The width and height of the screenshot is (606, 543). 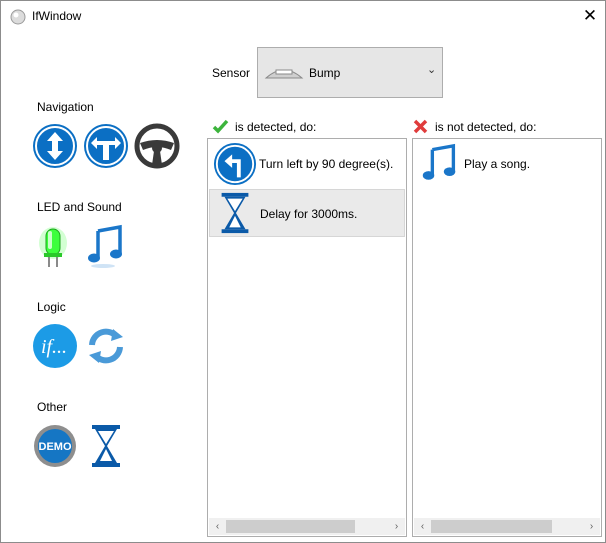 I want to click on sensor-label: Sensor, so click(x=231, y=73).